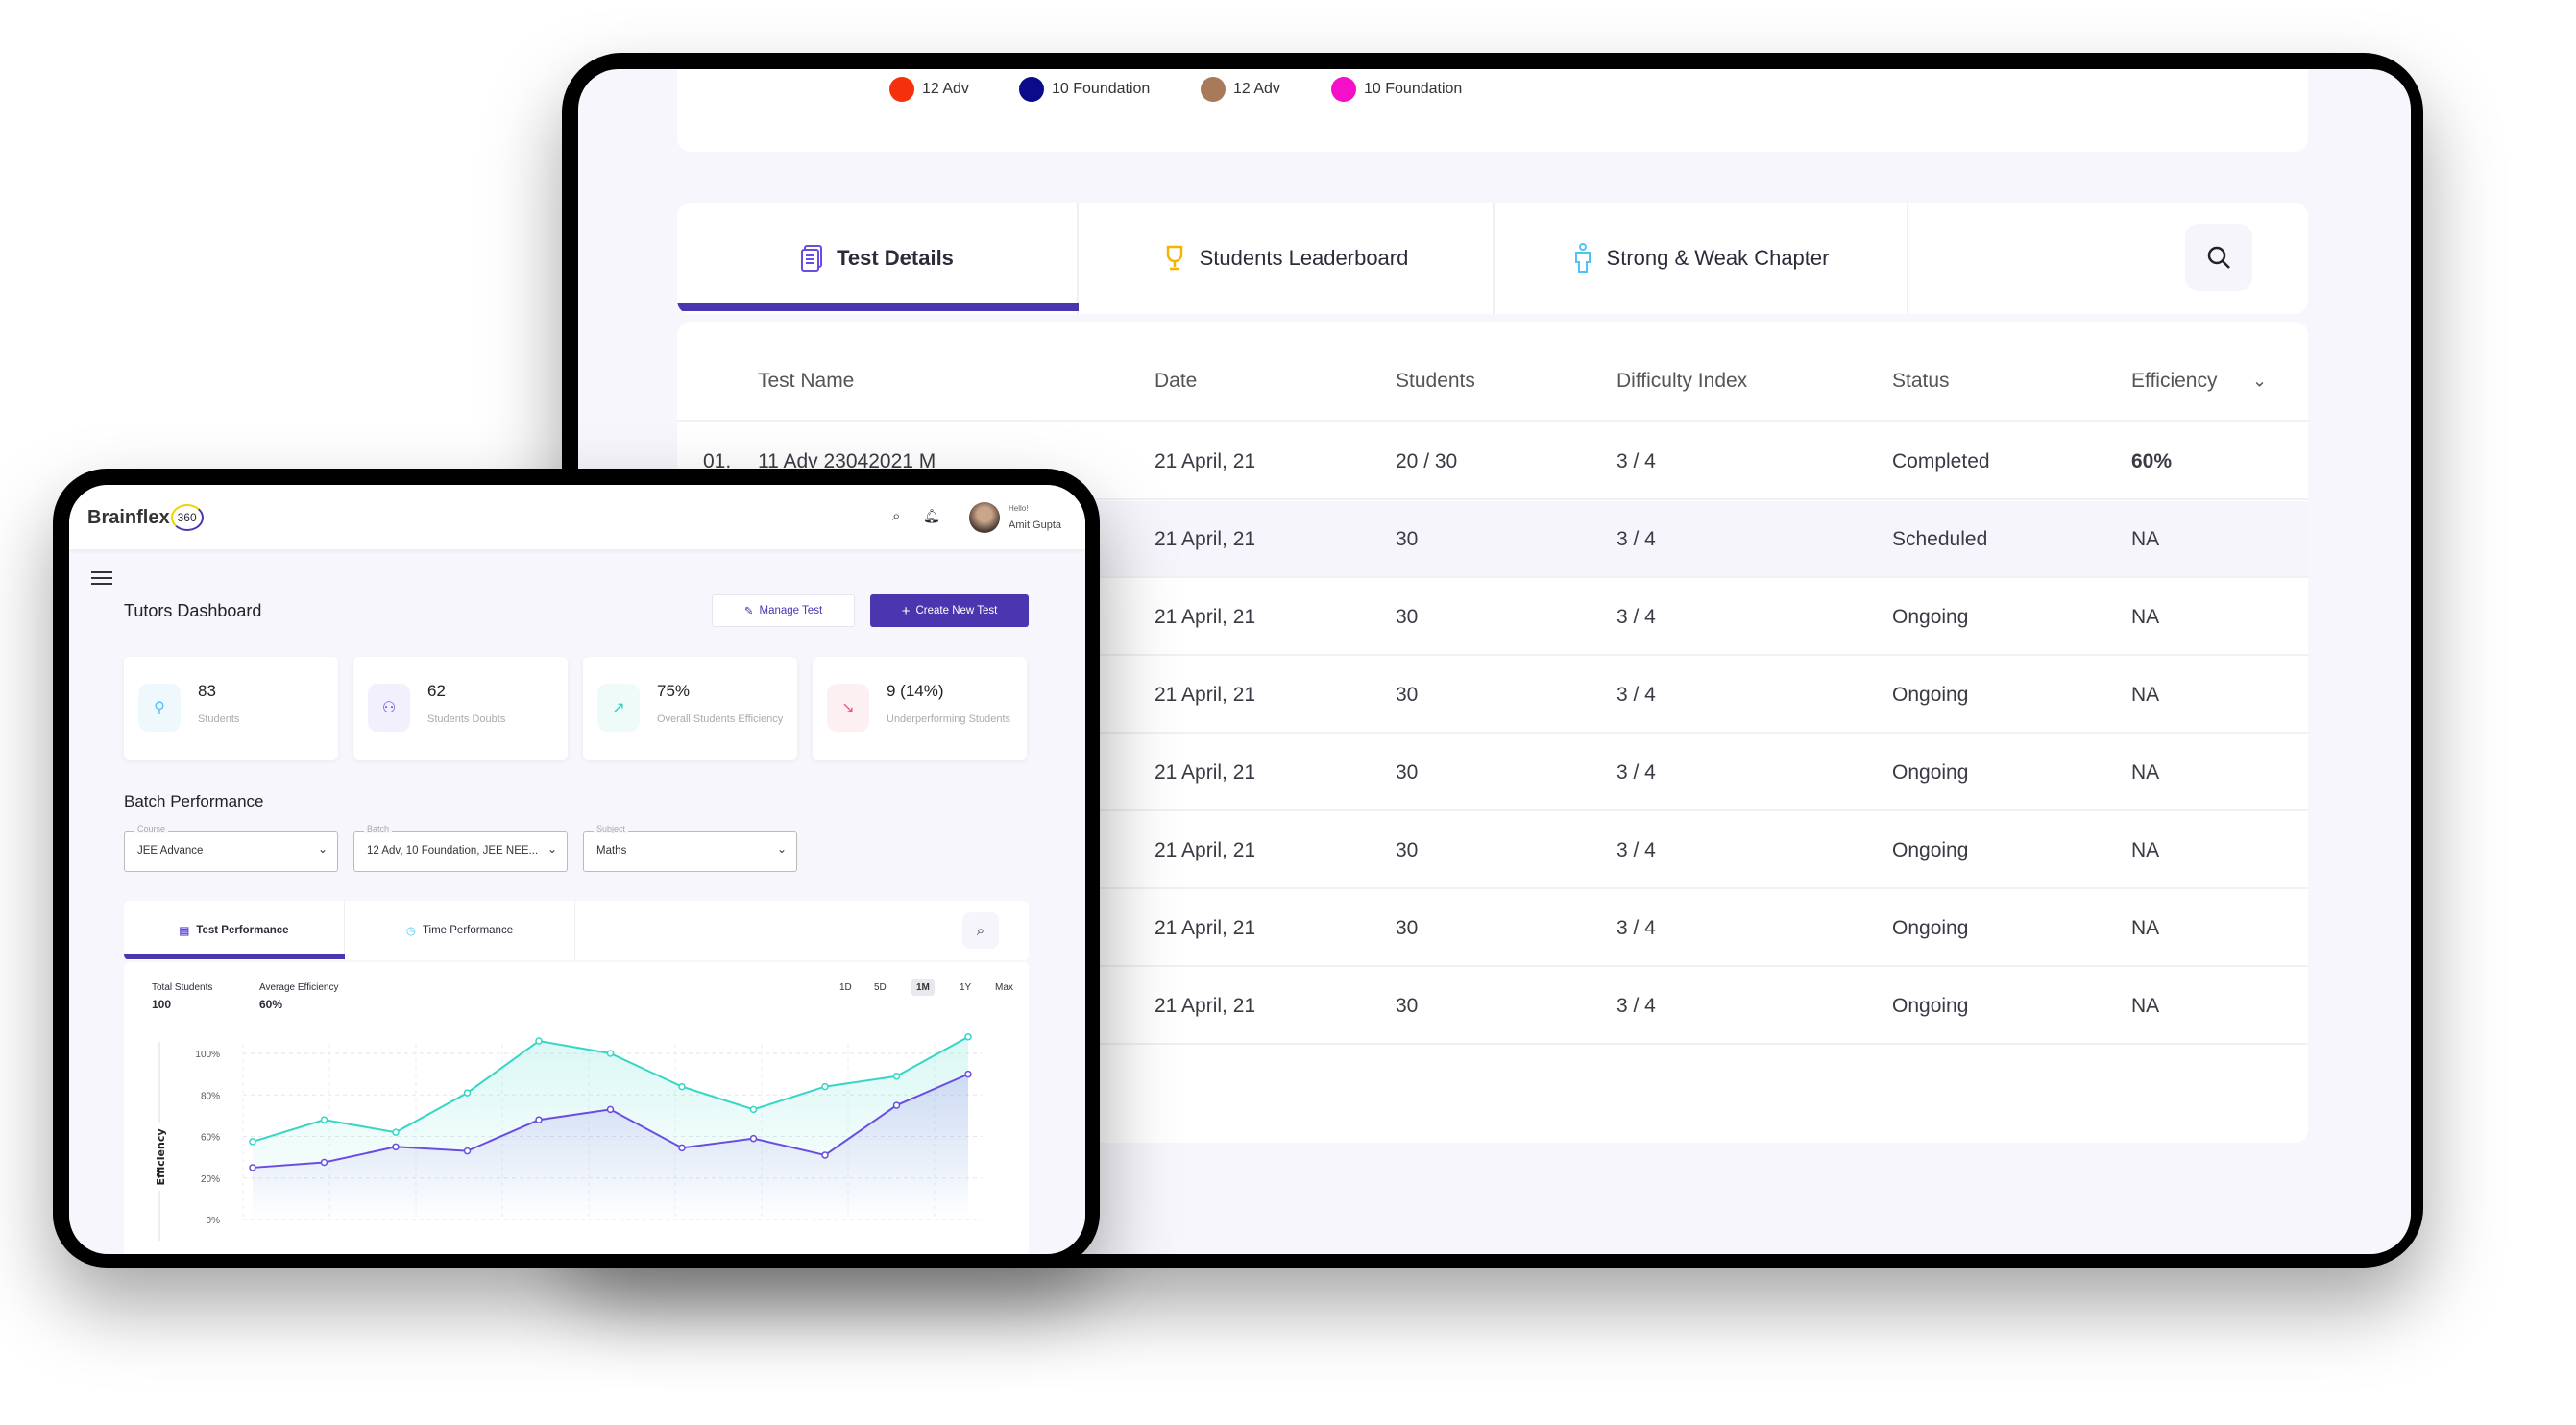  Describe the element at coordinates (1921, 381) in the screenshot. I see `header-status: Status` at that location.